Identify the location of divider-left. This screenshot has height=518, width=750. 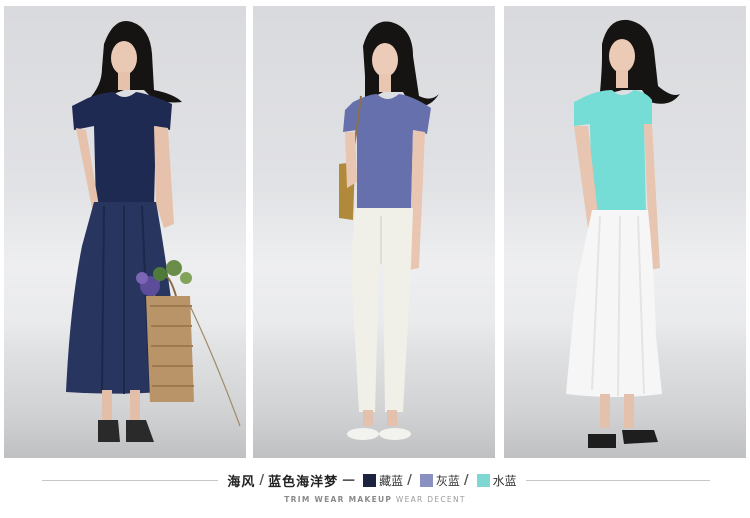
(130, 480).